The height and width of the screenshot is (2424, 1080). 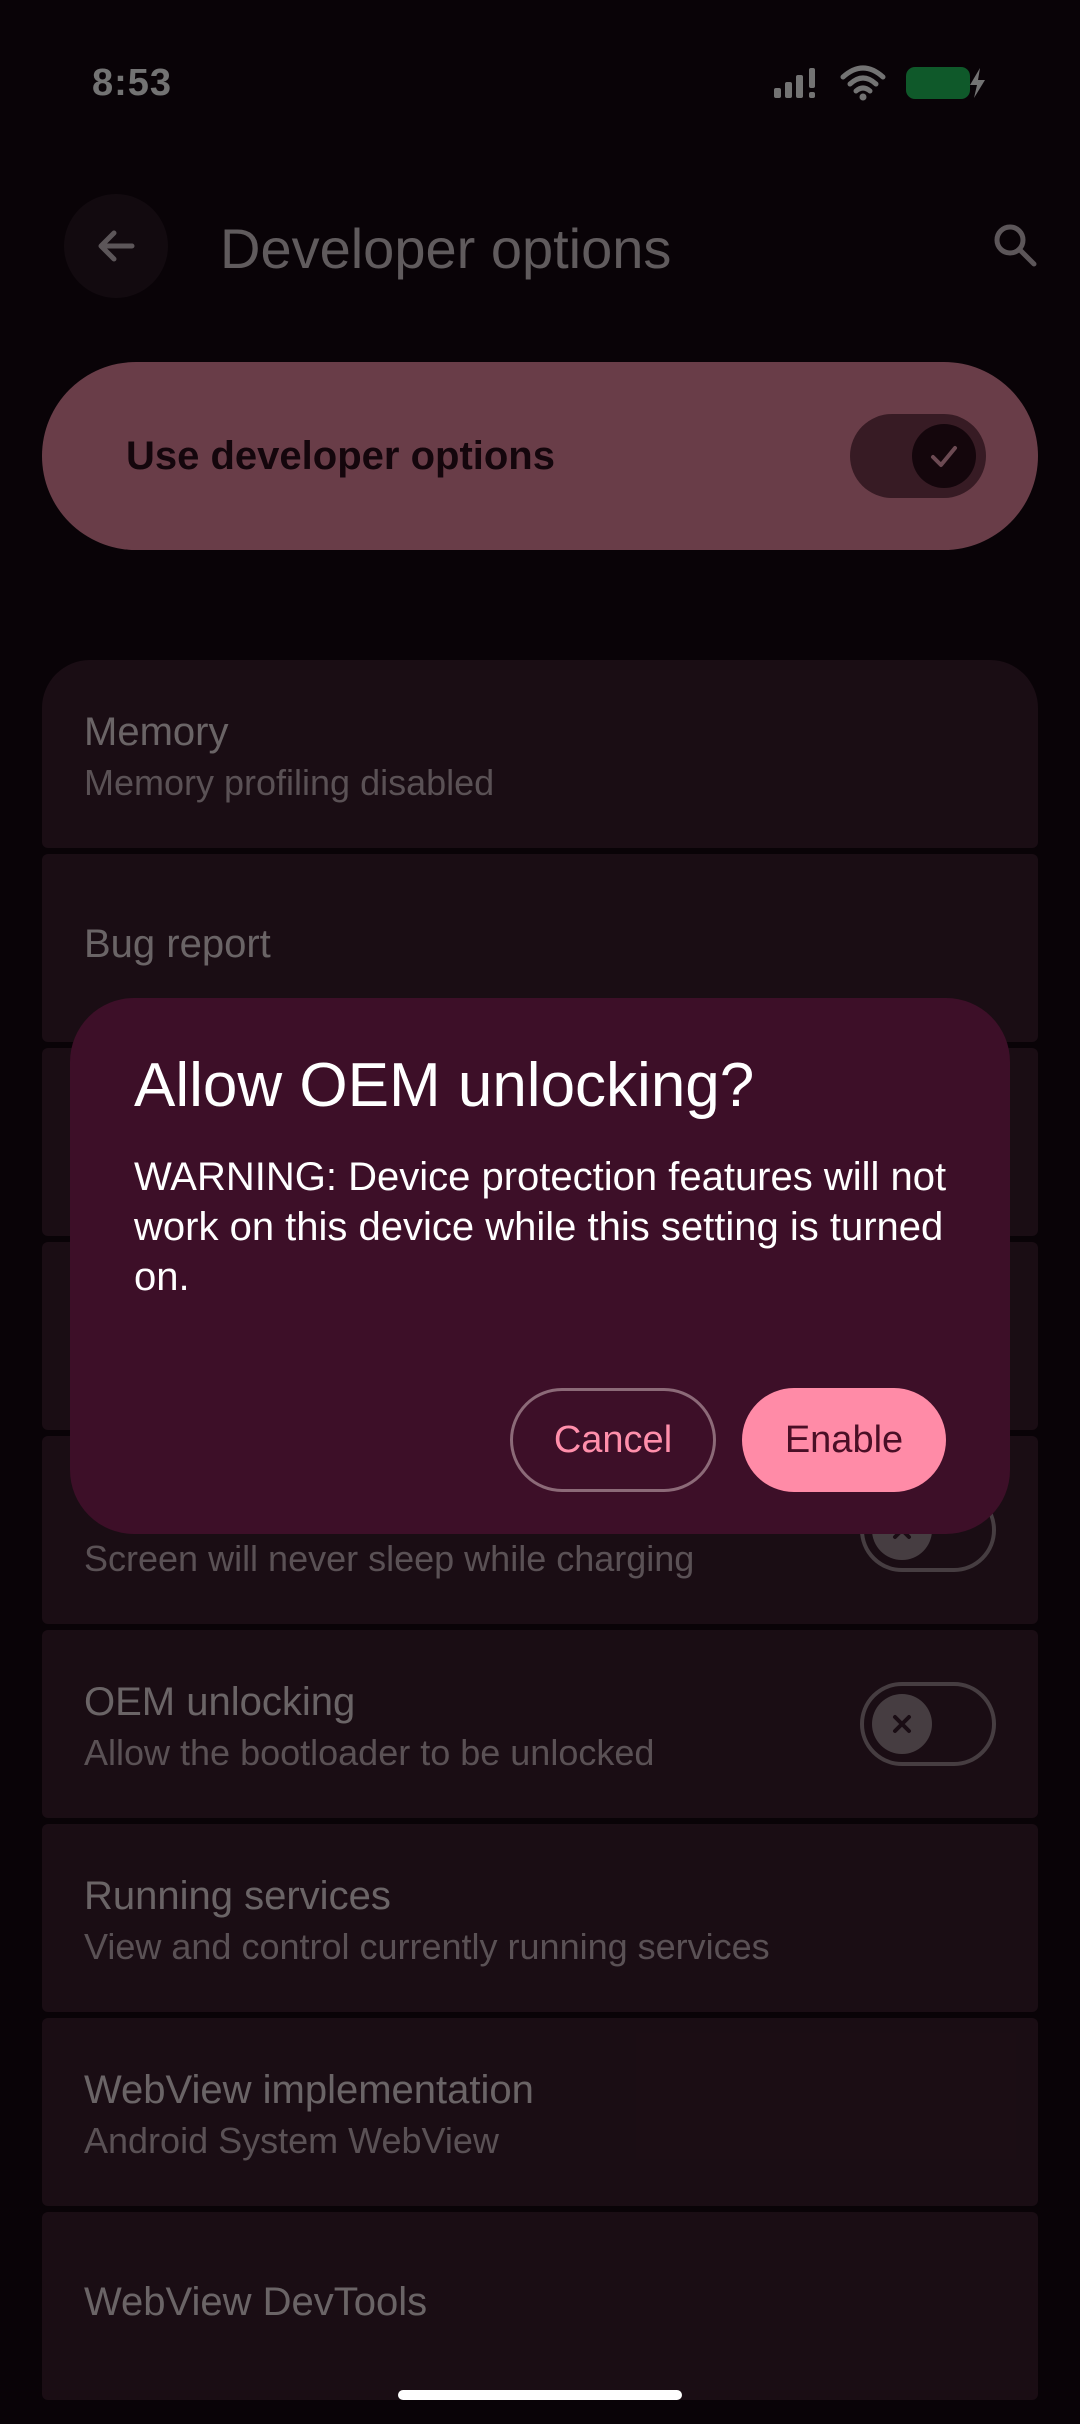 I want to click on setting-title: WebView DevTools, so click(x=256, y=2302).